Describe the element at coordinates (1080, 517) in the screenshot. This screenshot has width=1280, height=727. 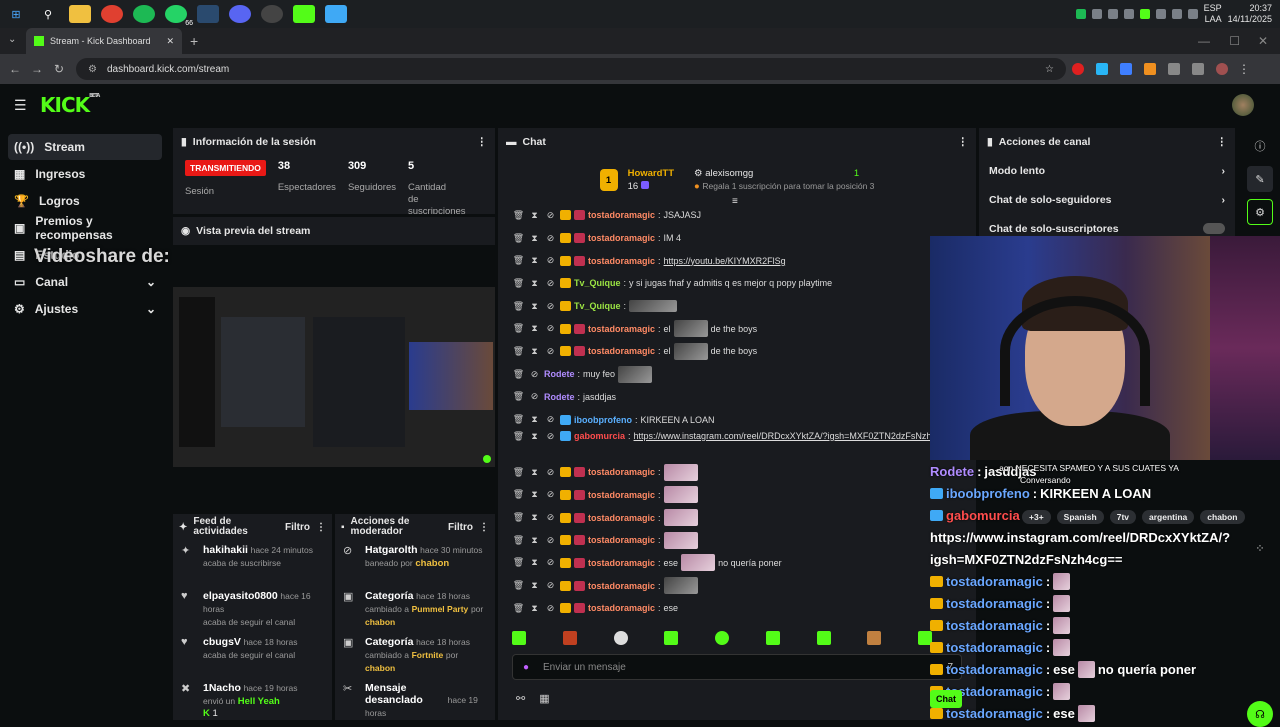
I see `tag: Spanish` at that location.